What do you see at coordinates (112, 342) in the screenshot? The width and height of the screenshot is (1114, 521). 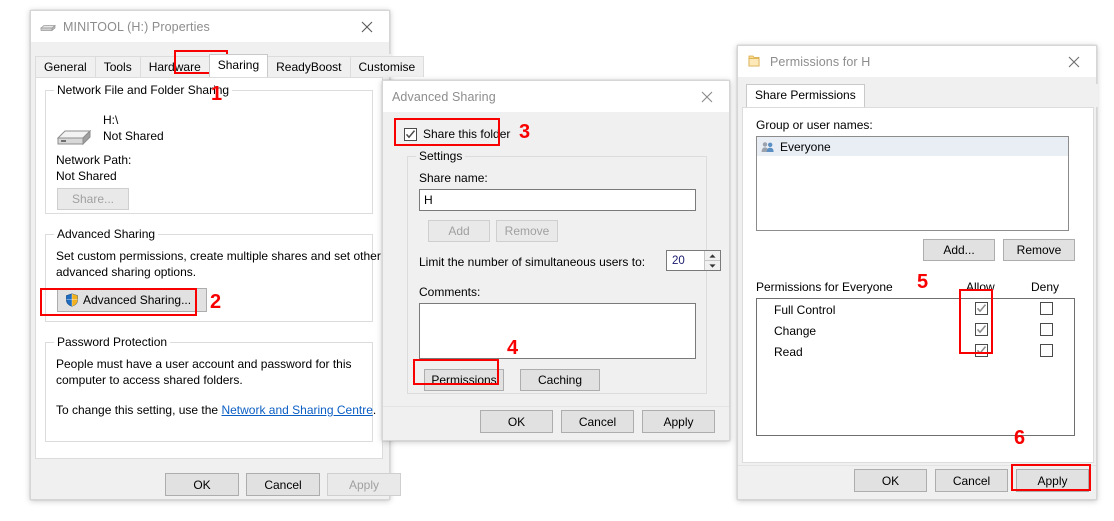 I see `password-protection-group-label: Password Protection` at bounding box center [112, 342].